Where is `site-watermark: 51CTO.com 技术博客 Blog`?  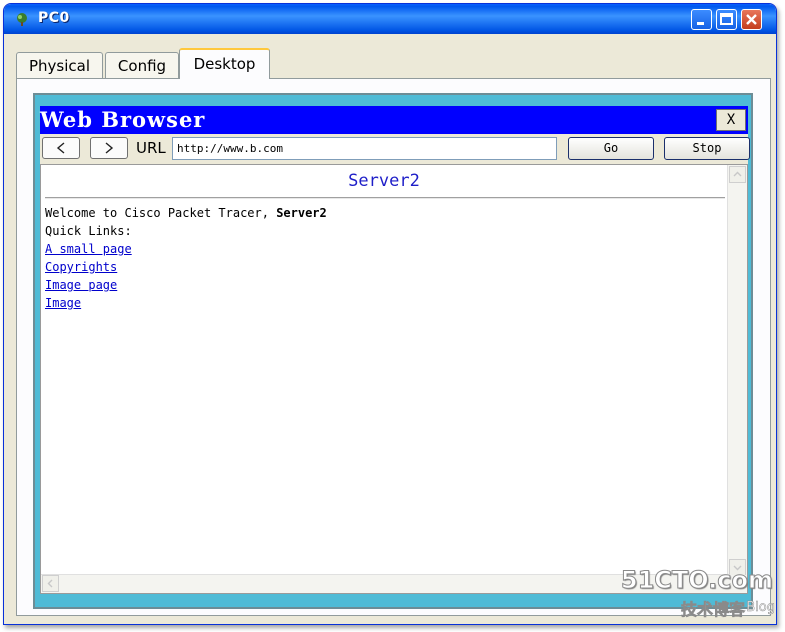
site-watermark: 51CTO.com 技术博客 Blog is located at coordinates (698, 595).